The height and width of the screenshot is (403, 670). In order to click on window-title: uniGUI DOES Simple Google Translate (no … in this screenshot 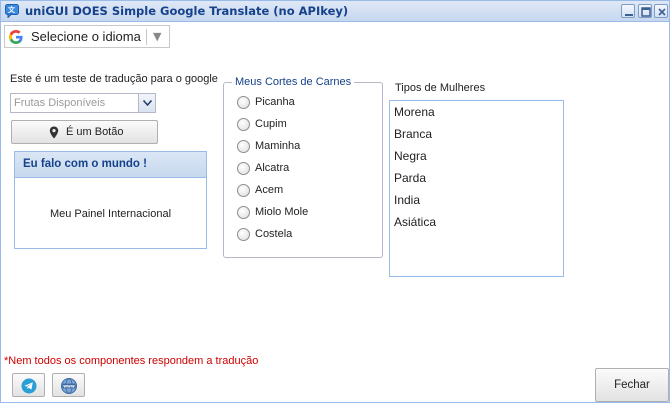, I will do `click(187, 11)`.